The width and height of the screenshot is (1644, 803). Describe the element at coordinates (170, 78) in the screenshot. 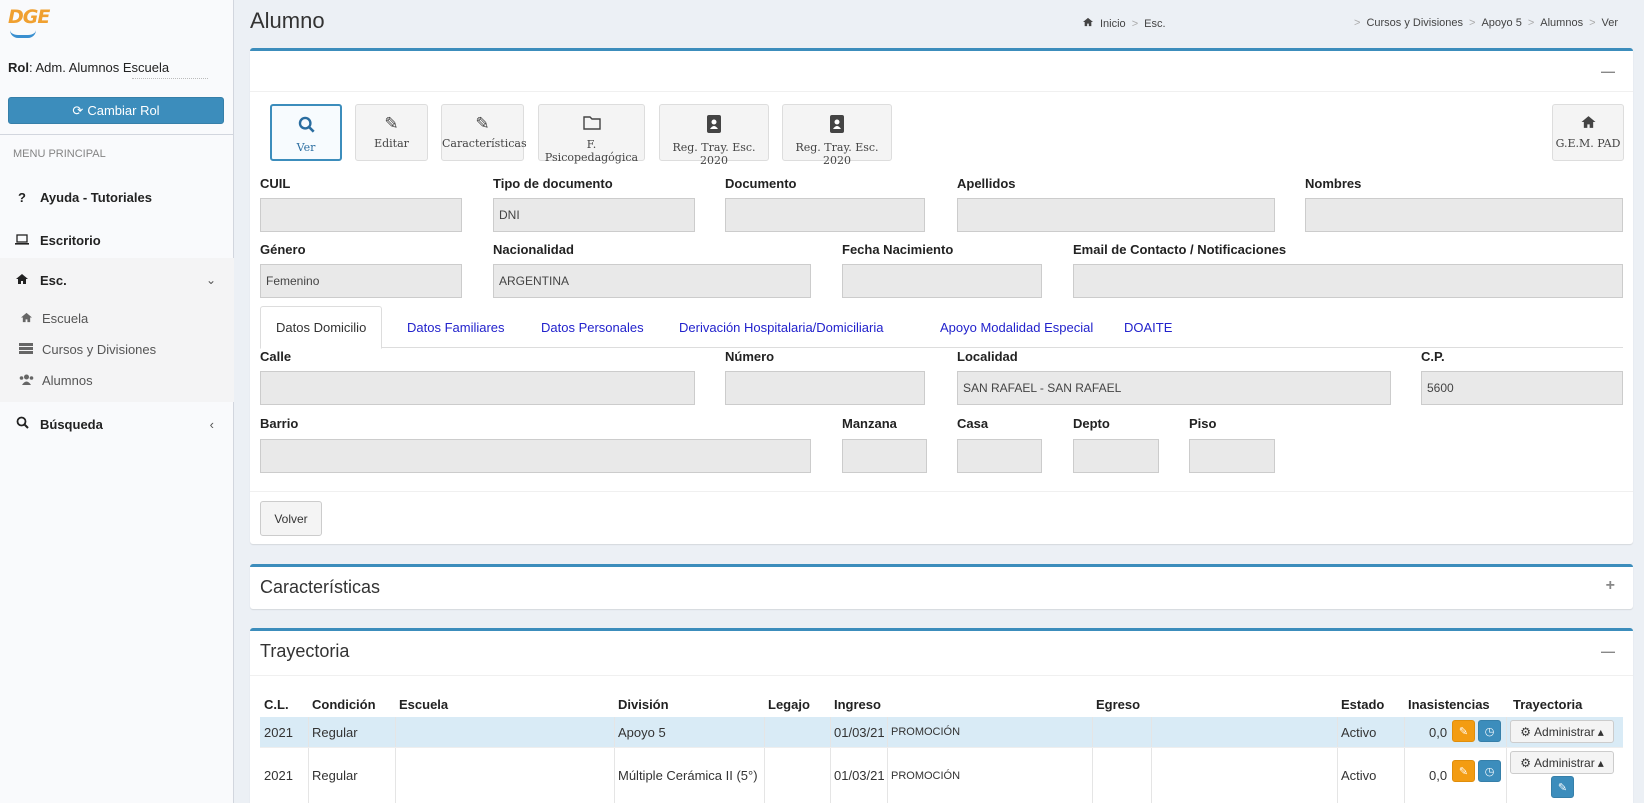

I see `rol-divider` at that location.